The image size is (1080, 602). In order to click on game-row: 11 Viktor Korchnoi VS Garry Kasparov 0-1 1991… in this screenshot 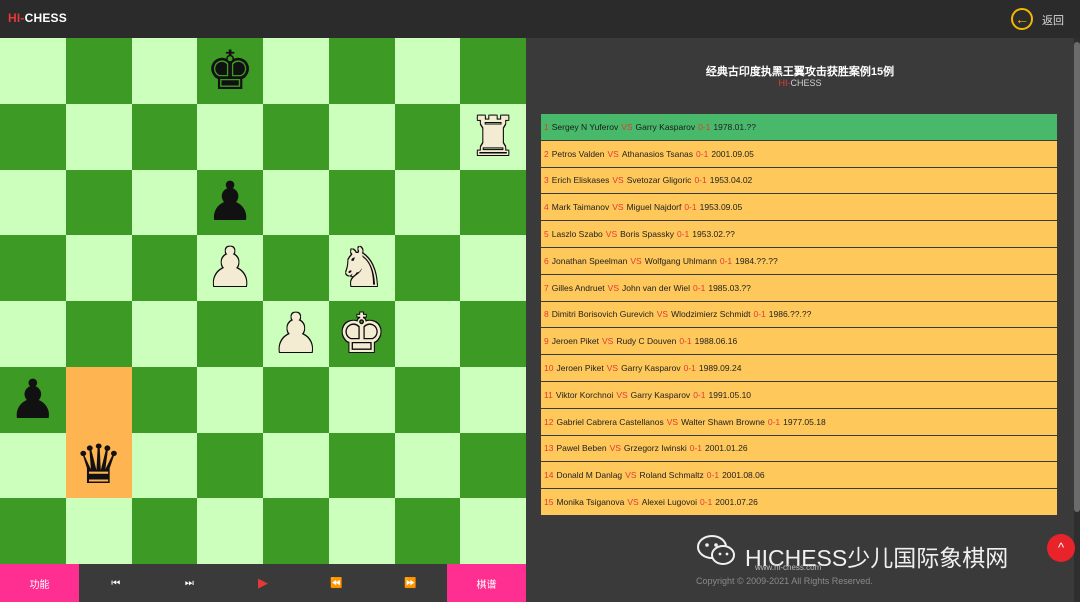, I will do `click(799, 395)`.